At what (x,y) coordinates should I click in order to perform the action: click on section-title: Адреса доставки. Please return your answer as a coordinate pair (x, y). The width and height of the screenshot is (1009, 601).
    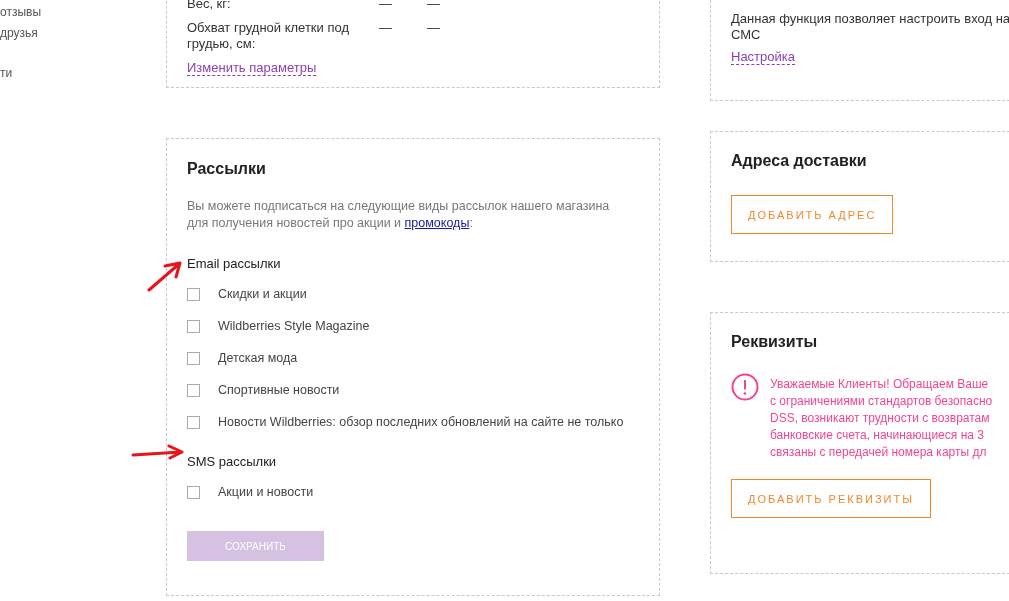
    Looking at the image, I should click on (799, 161).